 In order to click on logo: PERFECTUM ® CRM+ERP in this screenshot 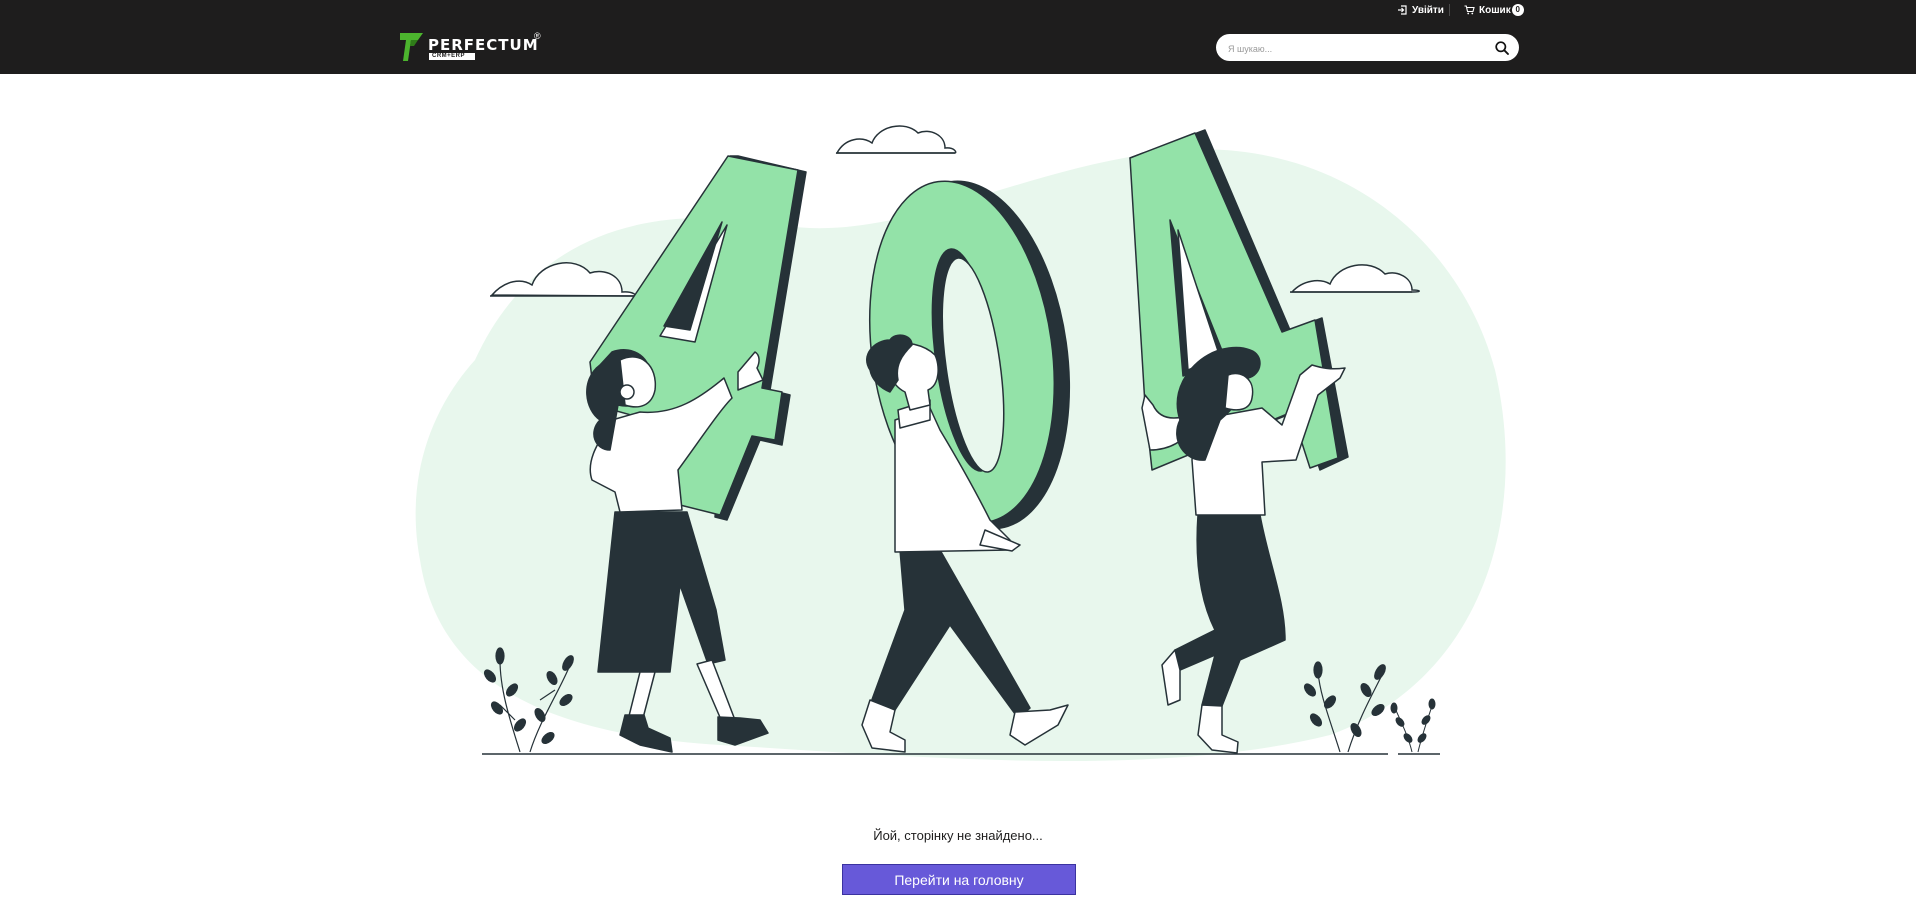, I will do `click(472, 48)`.